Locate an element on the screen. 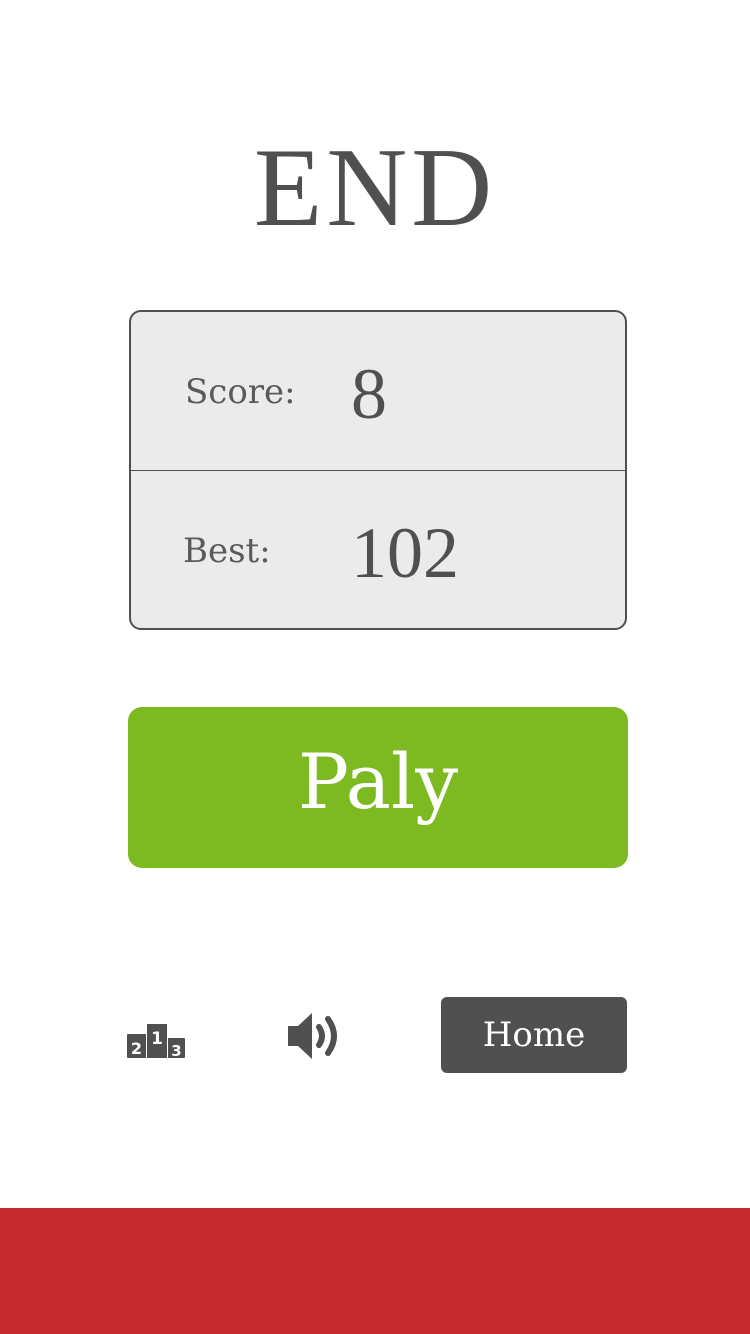  leaderboard-podium-icon: 2 1 3 is located at coordinates (158, 1036).